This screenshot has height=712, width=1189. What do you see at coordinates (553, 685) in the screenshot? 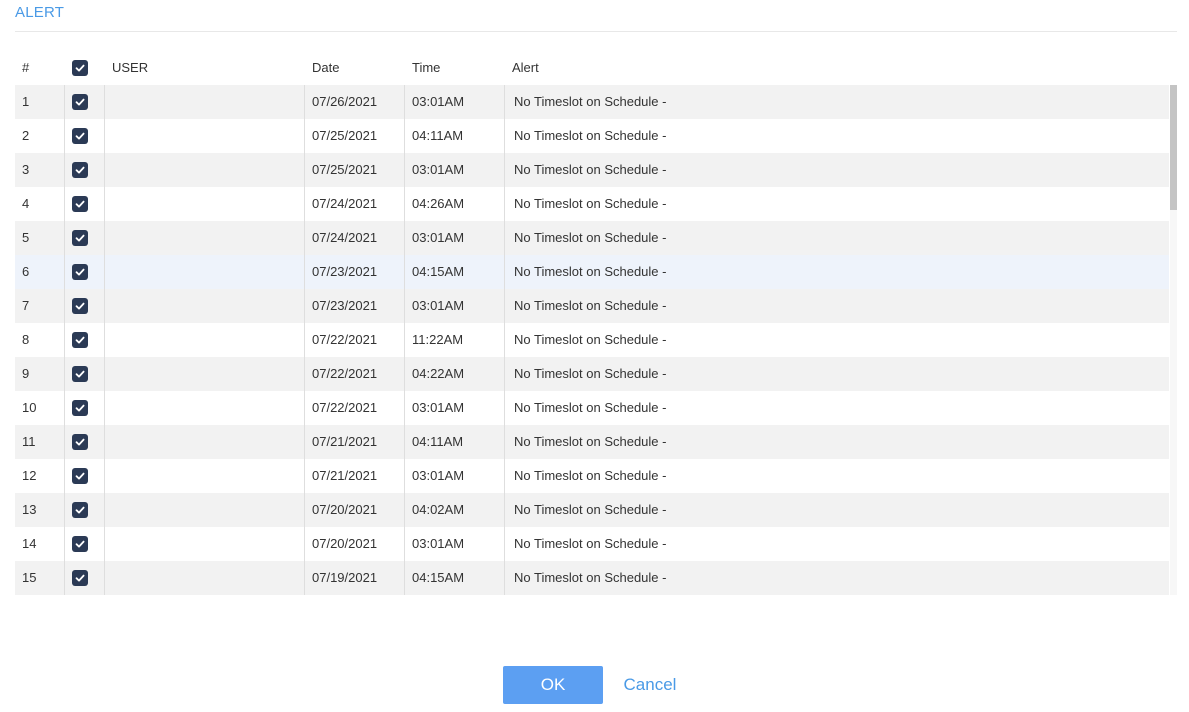
I see `ok-button: OK` at bounding box center [553, 685].